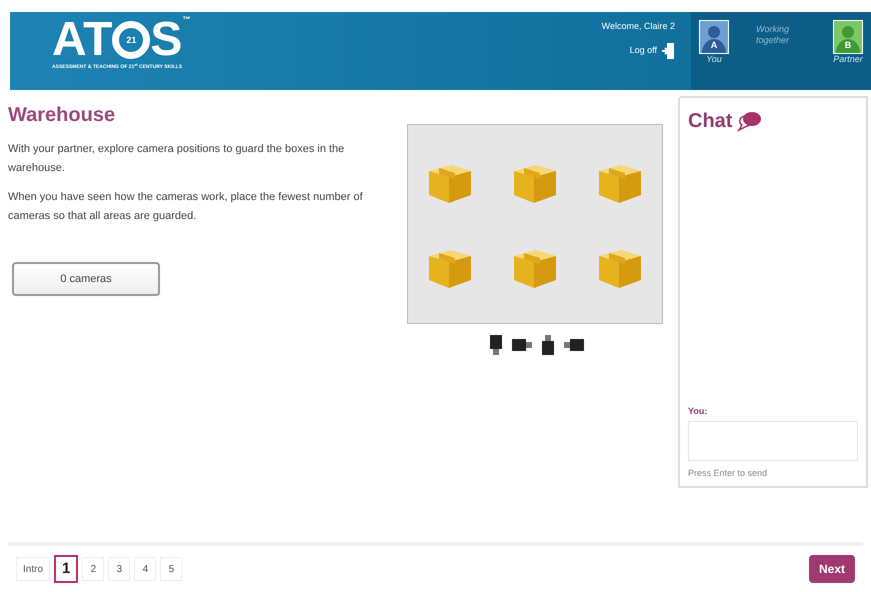 The height and width of the screenshot is (592, 871). What do you see at coordinates (714, 45) in the screenshot?
I see `avatar-letter: A` at bounding box center [714, 45].